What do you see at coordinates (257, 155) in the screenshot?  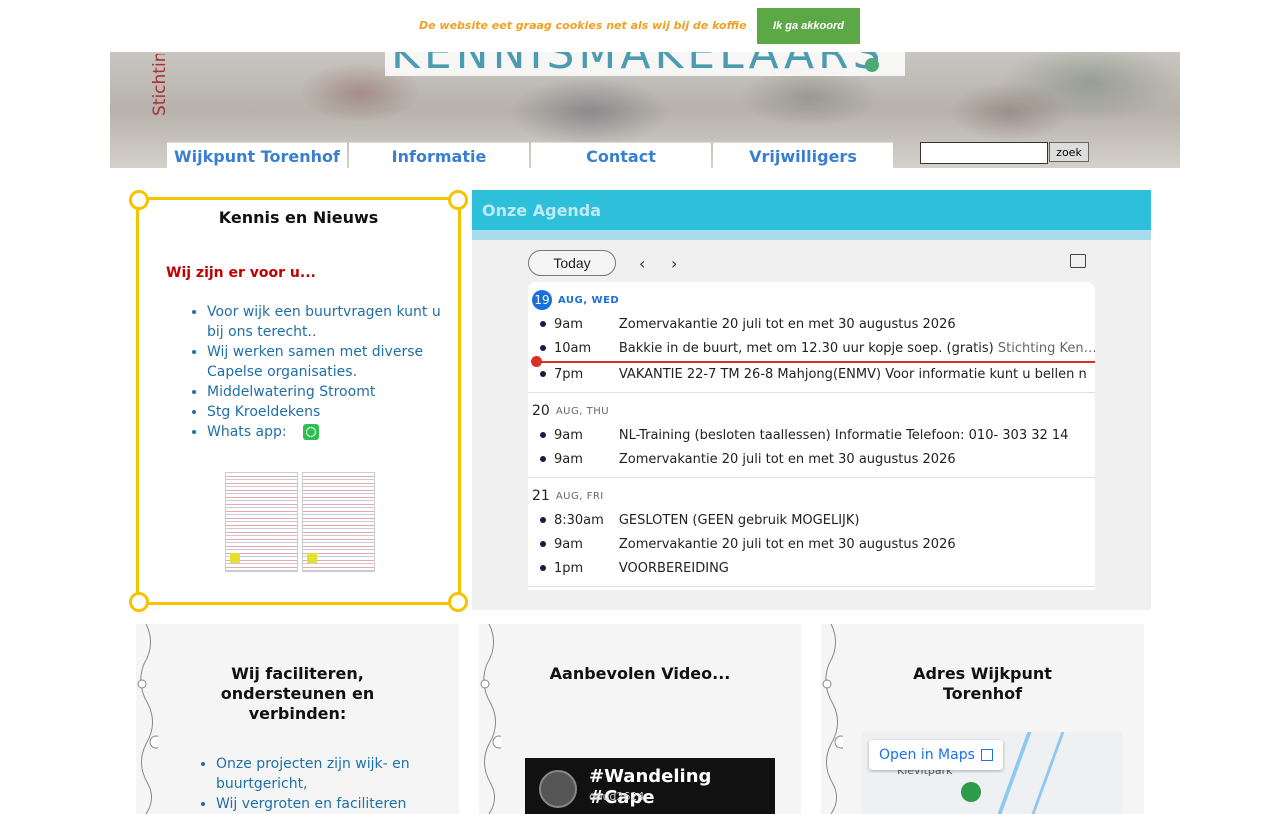 I see `nav-item-wijkpunt-torenhof: Wijkpunt Torenhof` at bounding box center [257, 155].